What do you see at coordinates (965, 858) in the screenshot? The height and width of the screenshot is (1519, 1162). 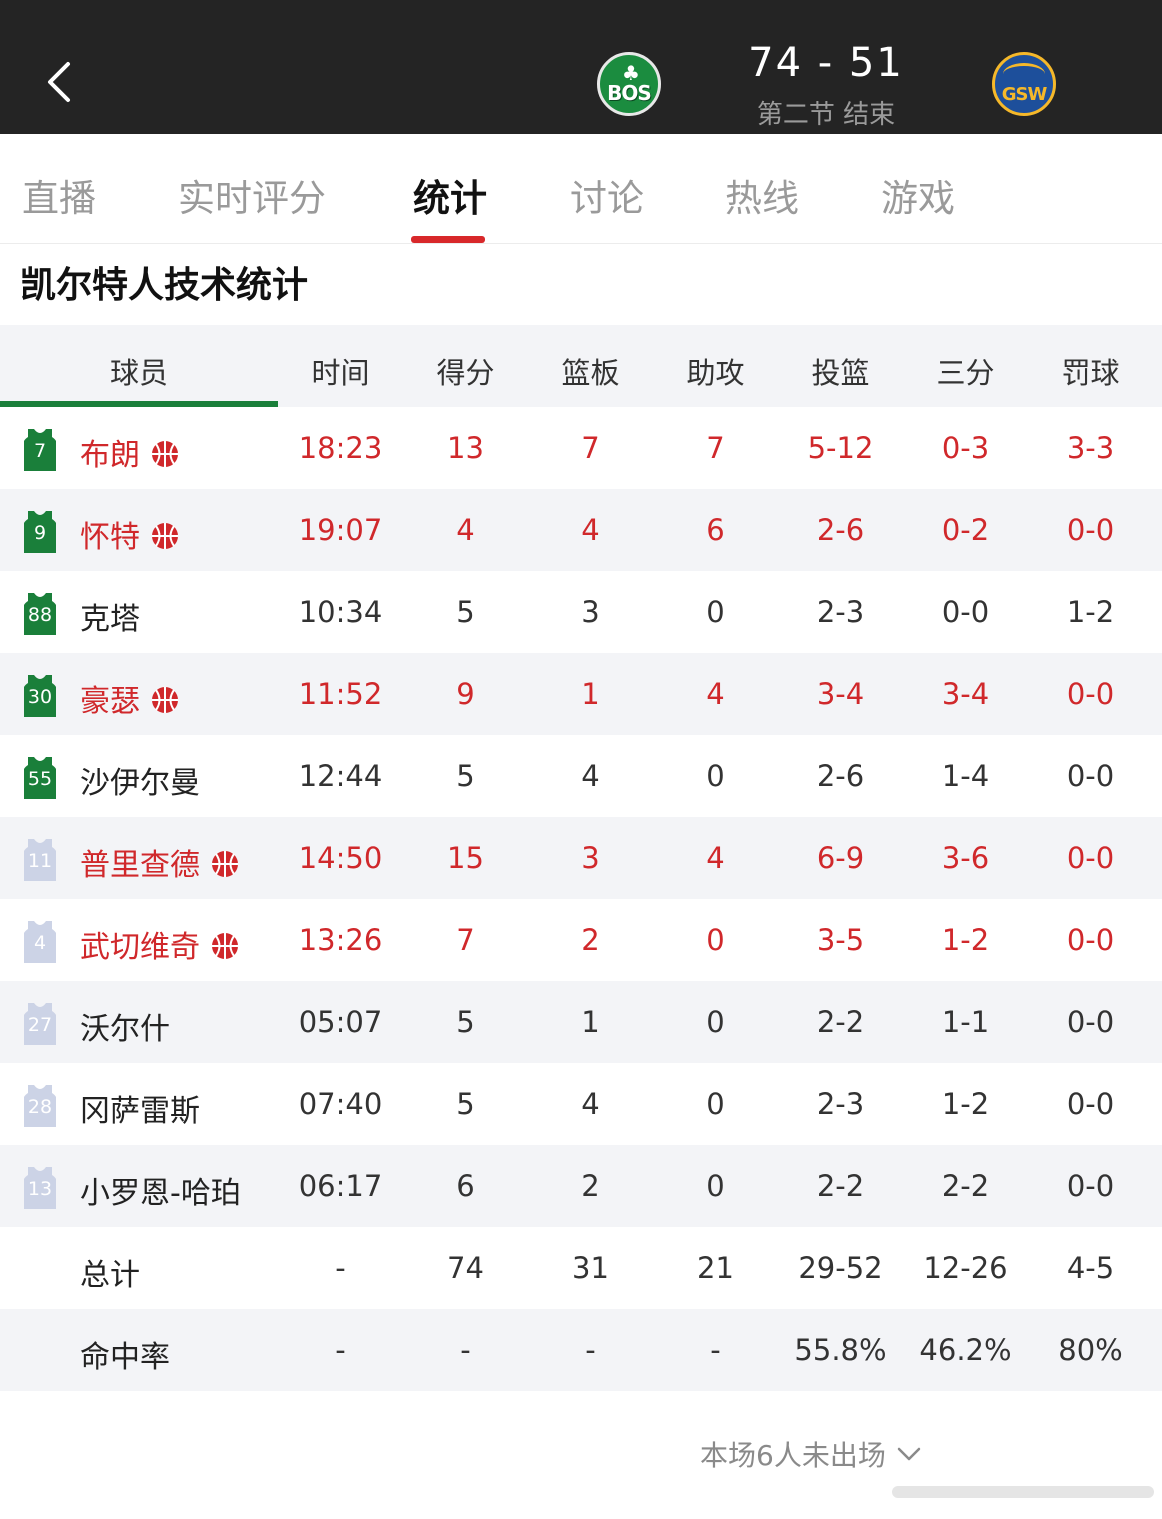 I see `cell-three: 3-6` at bounding box center [965, 858].